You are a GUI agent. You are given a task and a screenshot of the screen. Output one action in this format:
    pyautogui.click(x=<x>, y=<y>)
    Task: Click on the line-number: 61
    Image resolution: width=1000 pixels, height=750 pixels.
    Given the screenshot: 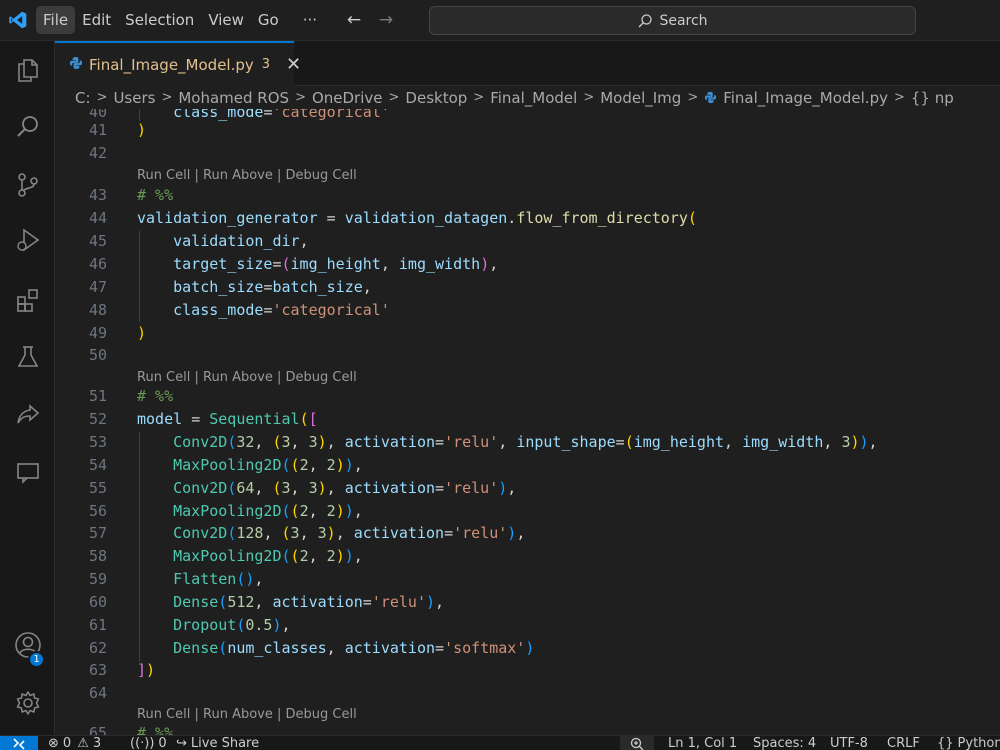 What is the action you would take?
    pyautogui.click(x=97, y=625)
    